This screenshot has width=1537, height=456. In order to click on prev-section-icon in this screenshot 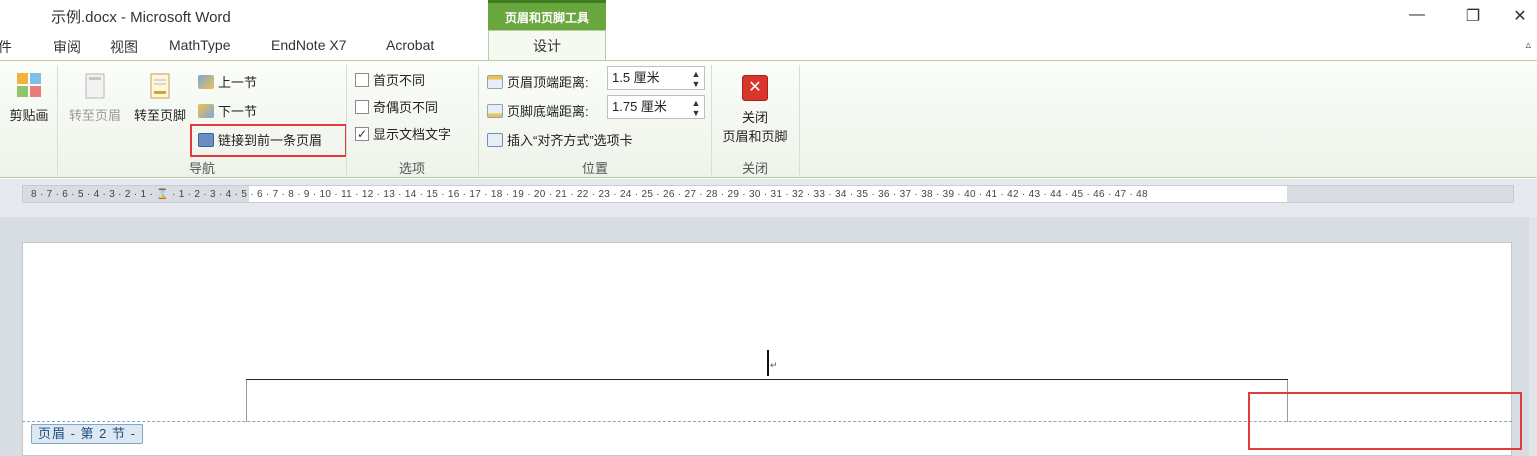, I will do `click(206, 81)`.